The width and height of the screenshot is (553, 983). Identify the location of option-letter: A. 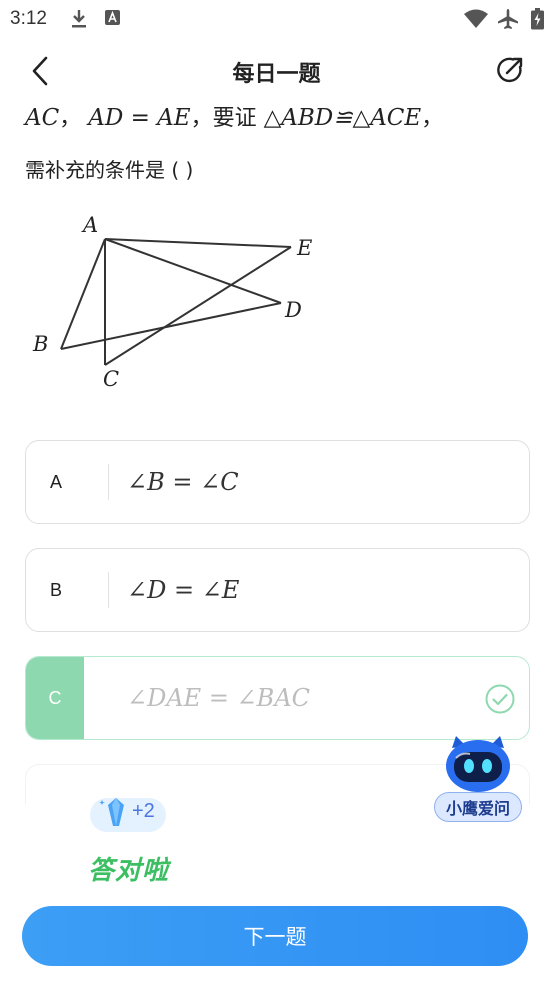
(55, 481).